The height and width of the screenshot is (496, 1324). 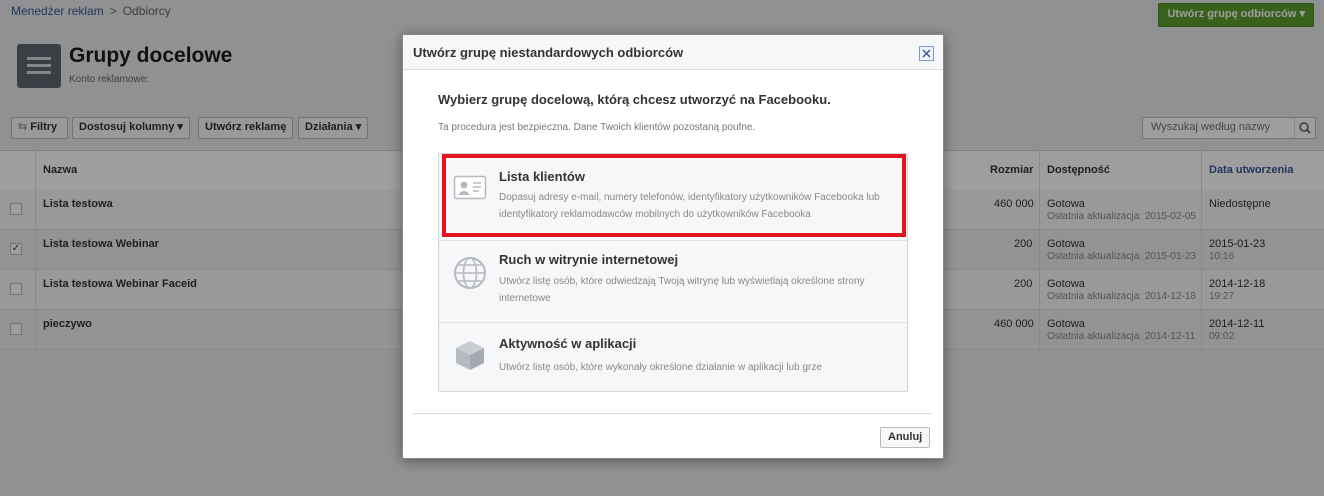 I want to click on option-title: Aktywność w aplikacji, so click(x=568, y=343).